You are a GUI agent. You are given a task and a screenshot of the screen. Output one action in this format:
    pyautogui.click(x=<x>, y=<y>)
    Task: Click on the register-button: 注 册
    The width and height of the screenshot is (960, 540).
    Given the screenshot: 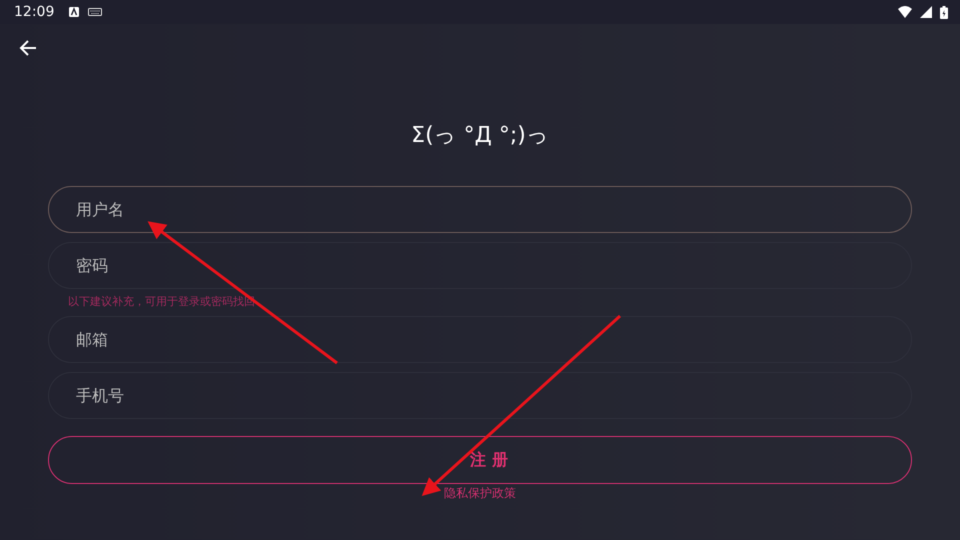 What is the action you would take?
    pyautogui.click(x=480, y=460)
    